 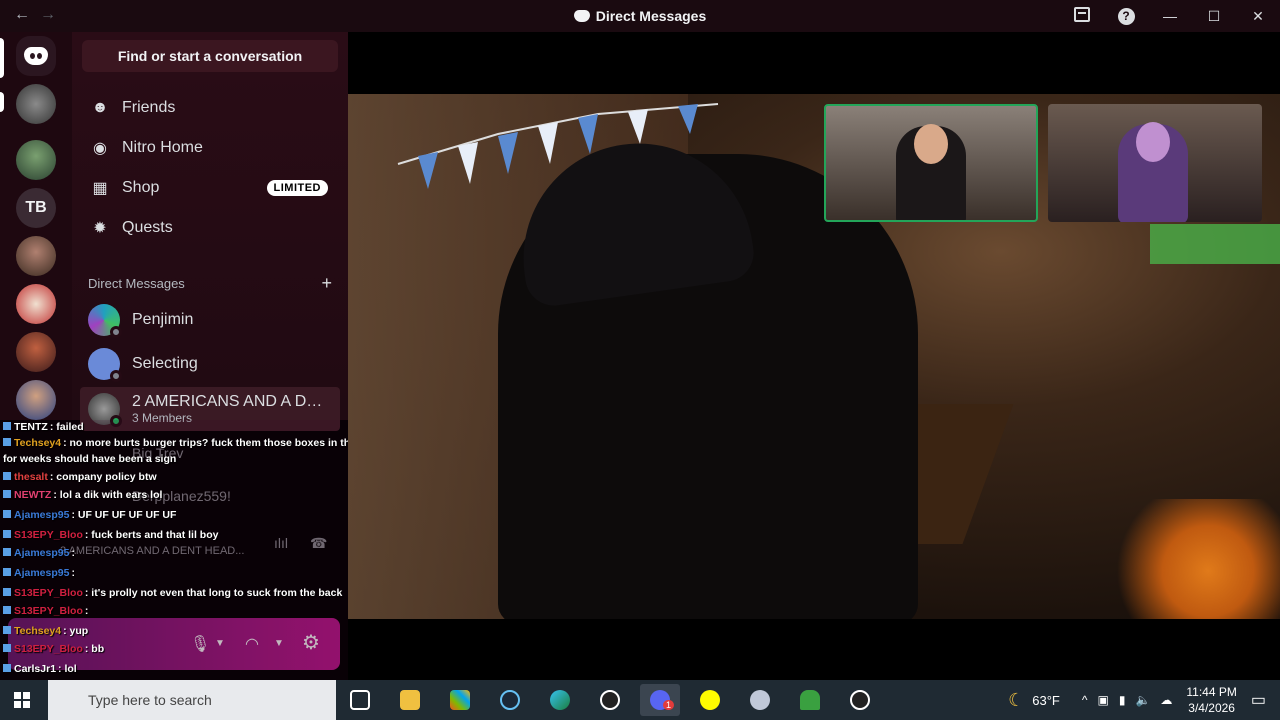 I want to click on steam-icon, so click(x=510, y=700).